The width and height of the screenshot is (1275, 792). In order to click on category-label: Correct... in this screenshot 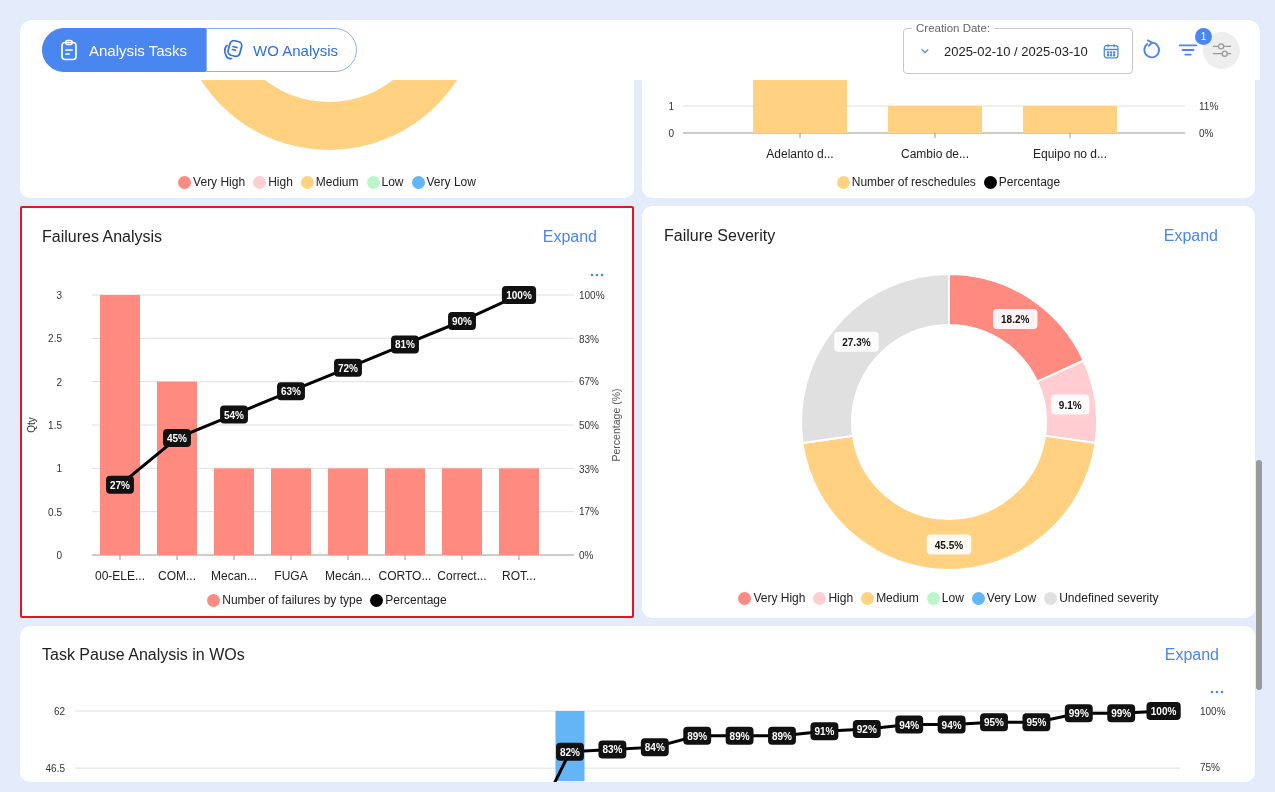, I will do `click(462, 576)`.